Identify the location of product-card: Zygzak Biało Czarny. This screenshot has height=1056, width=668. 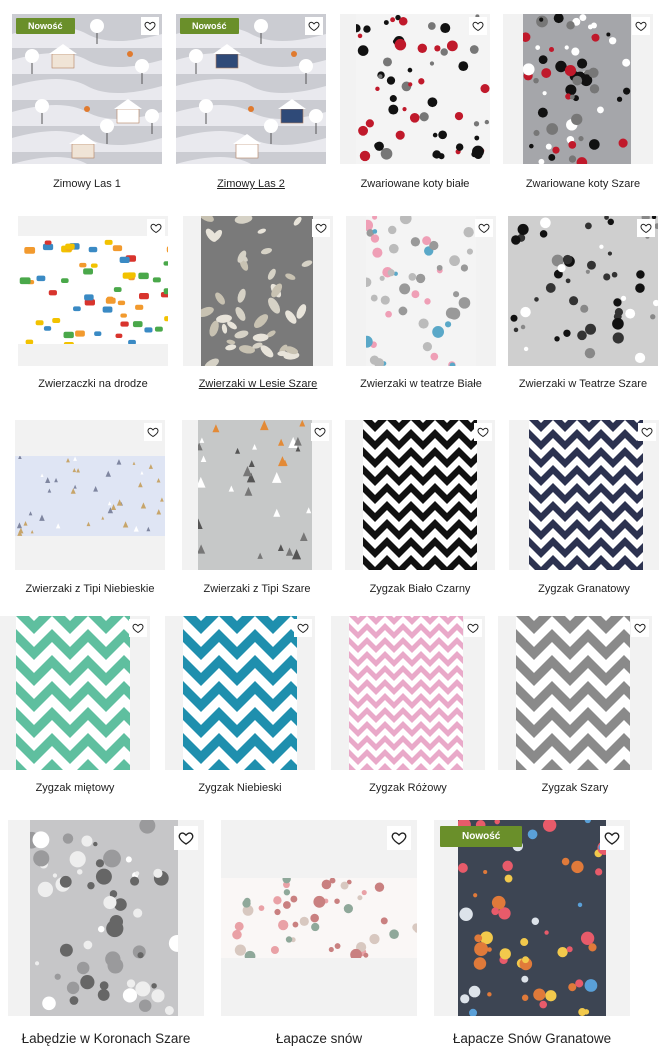
(420, 511).